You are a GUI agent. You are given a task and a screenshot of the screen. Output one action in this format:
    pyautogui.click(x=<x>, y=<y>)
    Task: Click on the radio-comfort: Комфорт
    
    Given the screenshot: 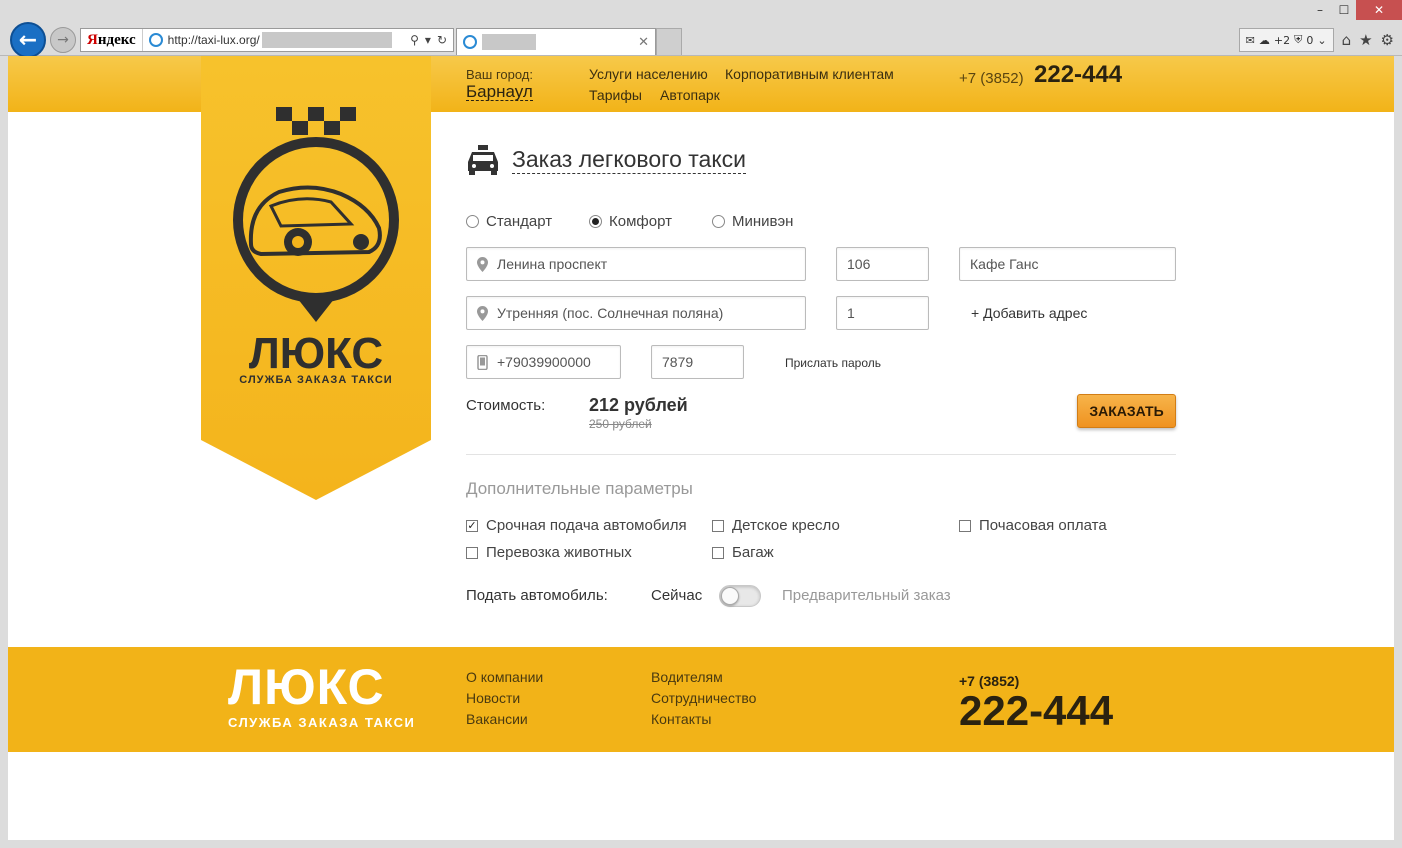 What is the action you would take?
    pyautogui.click(x=630, y=221)
    